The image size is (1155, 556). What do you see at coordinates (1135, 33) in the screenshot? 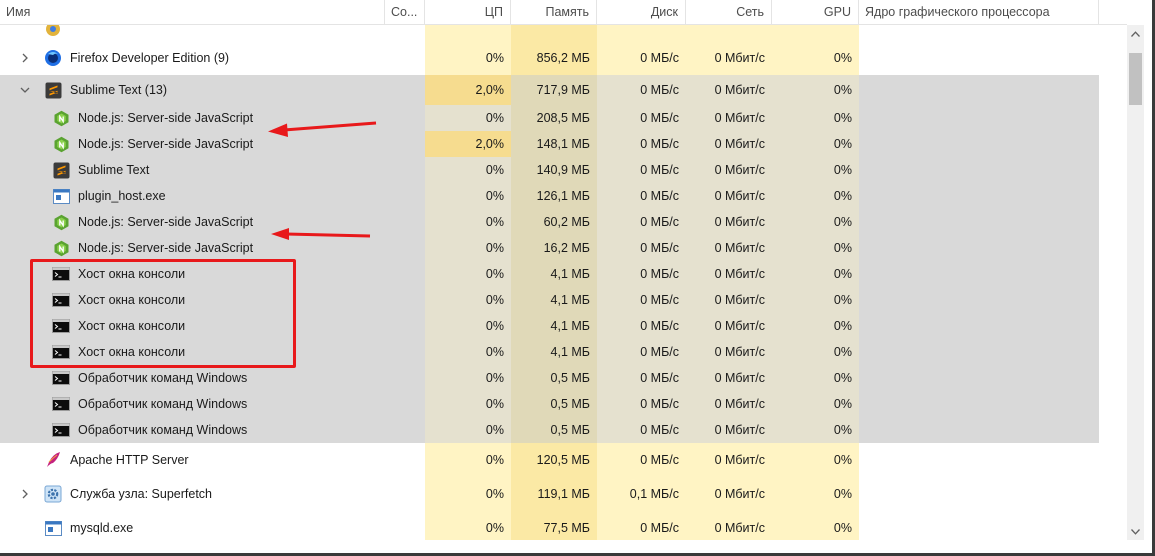
I see `scroll-up-icon` at bounding box center [1135, 33].